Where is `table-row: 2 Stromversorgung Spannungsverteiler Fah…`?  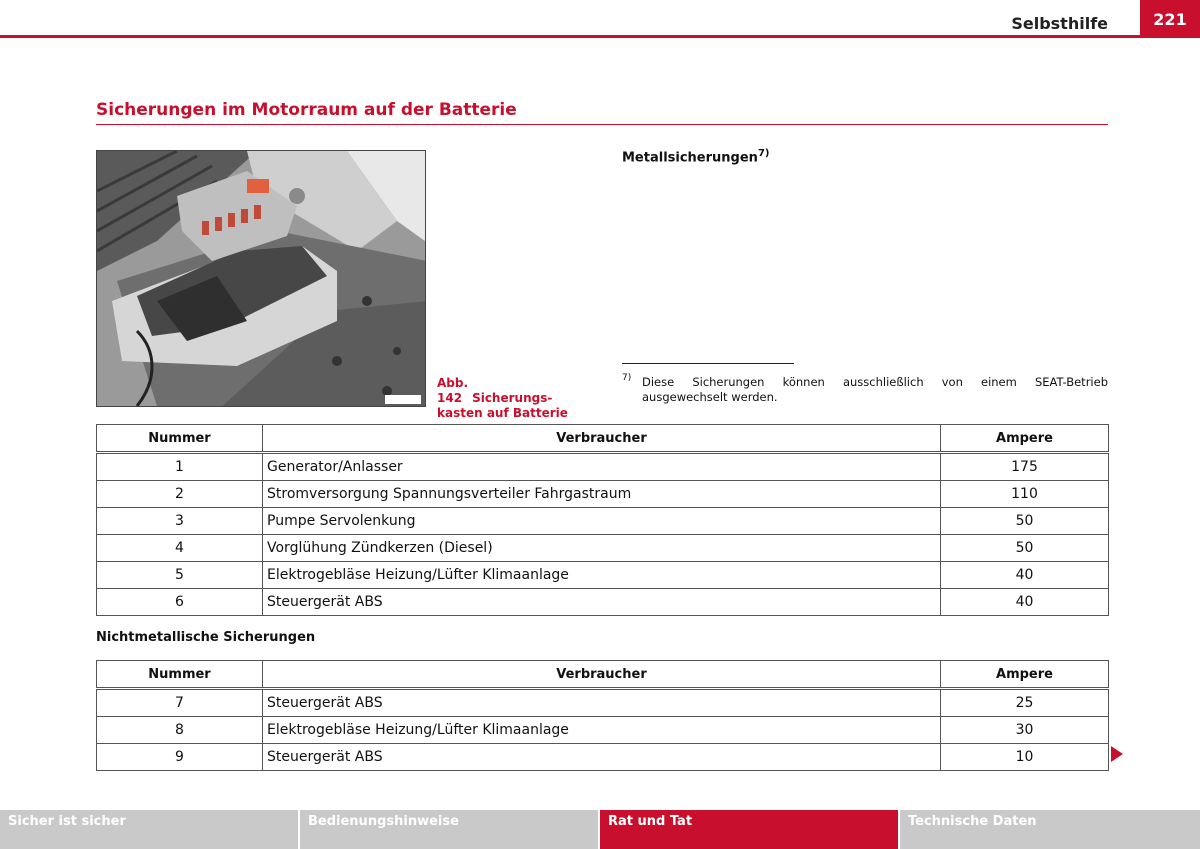 table-row: 2 Stromversorgung Spannungsverteiler Fah… is located at coordinates (602, 494).